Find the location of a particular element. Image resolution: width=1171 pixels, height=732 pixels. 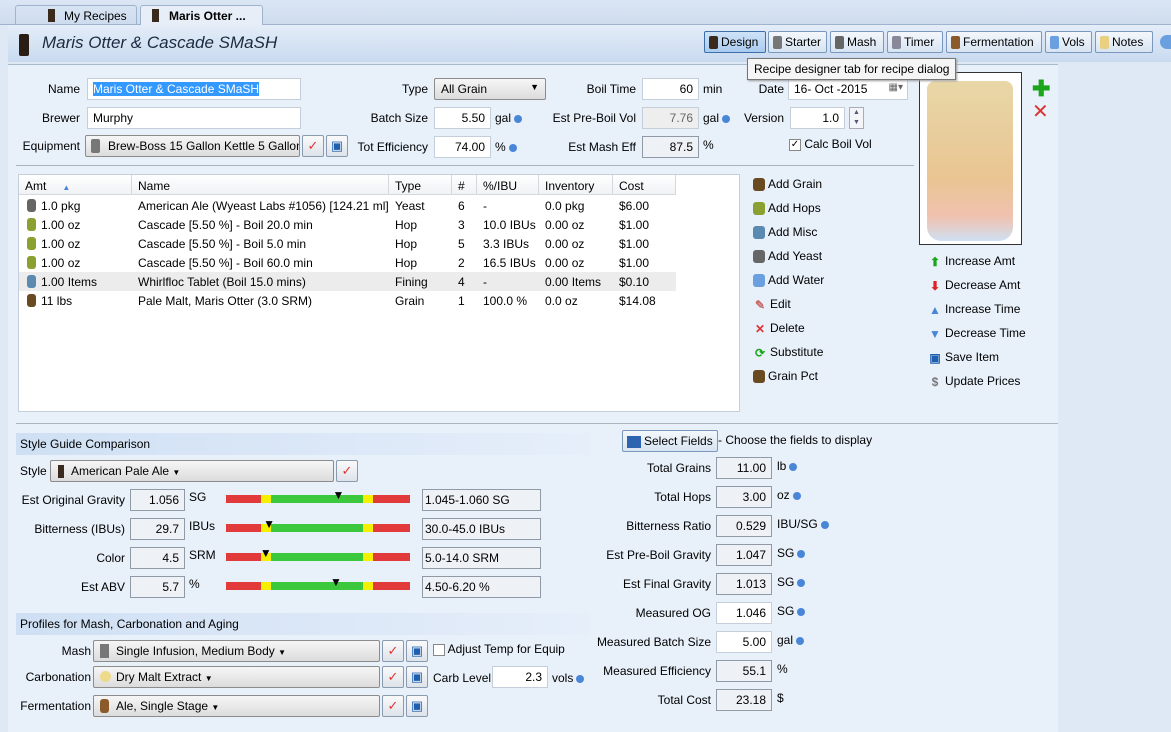

add-misc-button: Add Misc is located at coordinates (785, 232).